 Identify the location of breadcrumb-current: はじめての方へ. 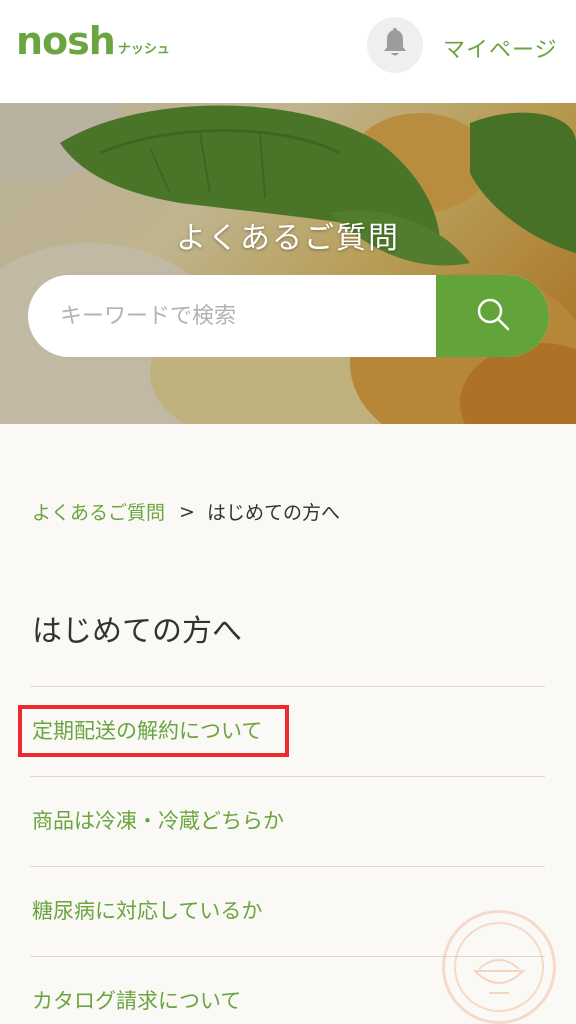
(273, 513).